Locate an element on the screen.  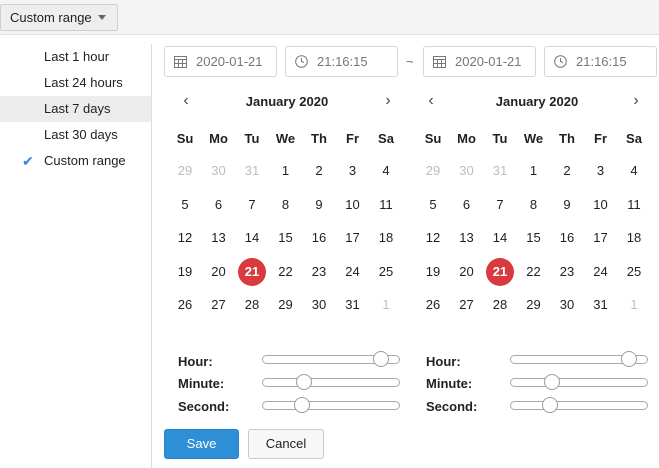
preset-last-24-hours: Last 24 hours is located at coordinates (75, 83).